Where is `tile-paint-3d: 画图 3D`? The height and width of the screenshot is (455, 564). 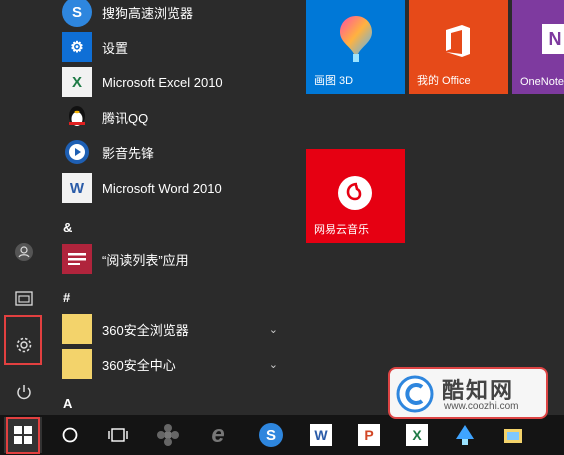 tile-paint-3d: 画图 3D is located at coordinates (355, 47).